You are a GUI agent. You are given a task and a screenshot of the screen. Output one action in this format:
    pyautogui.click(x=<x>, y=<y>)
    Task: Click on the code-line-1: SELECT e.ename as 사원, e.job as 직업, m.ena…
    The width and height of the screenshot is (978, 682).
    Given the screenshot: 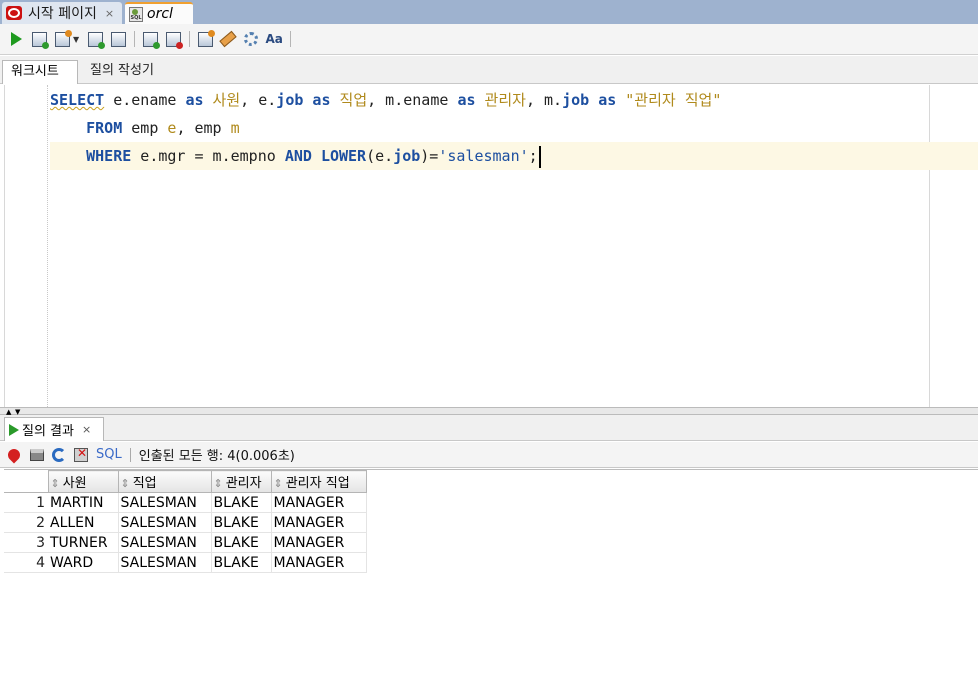 What is the action you would take?
    pyautogui.click(x=385, y=100)
    